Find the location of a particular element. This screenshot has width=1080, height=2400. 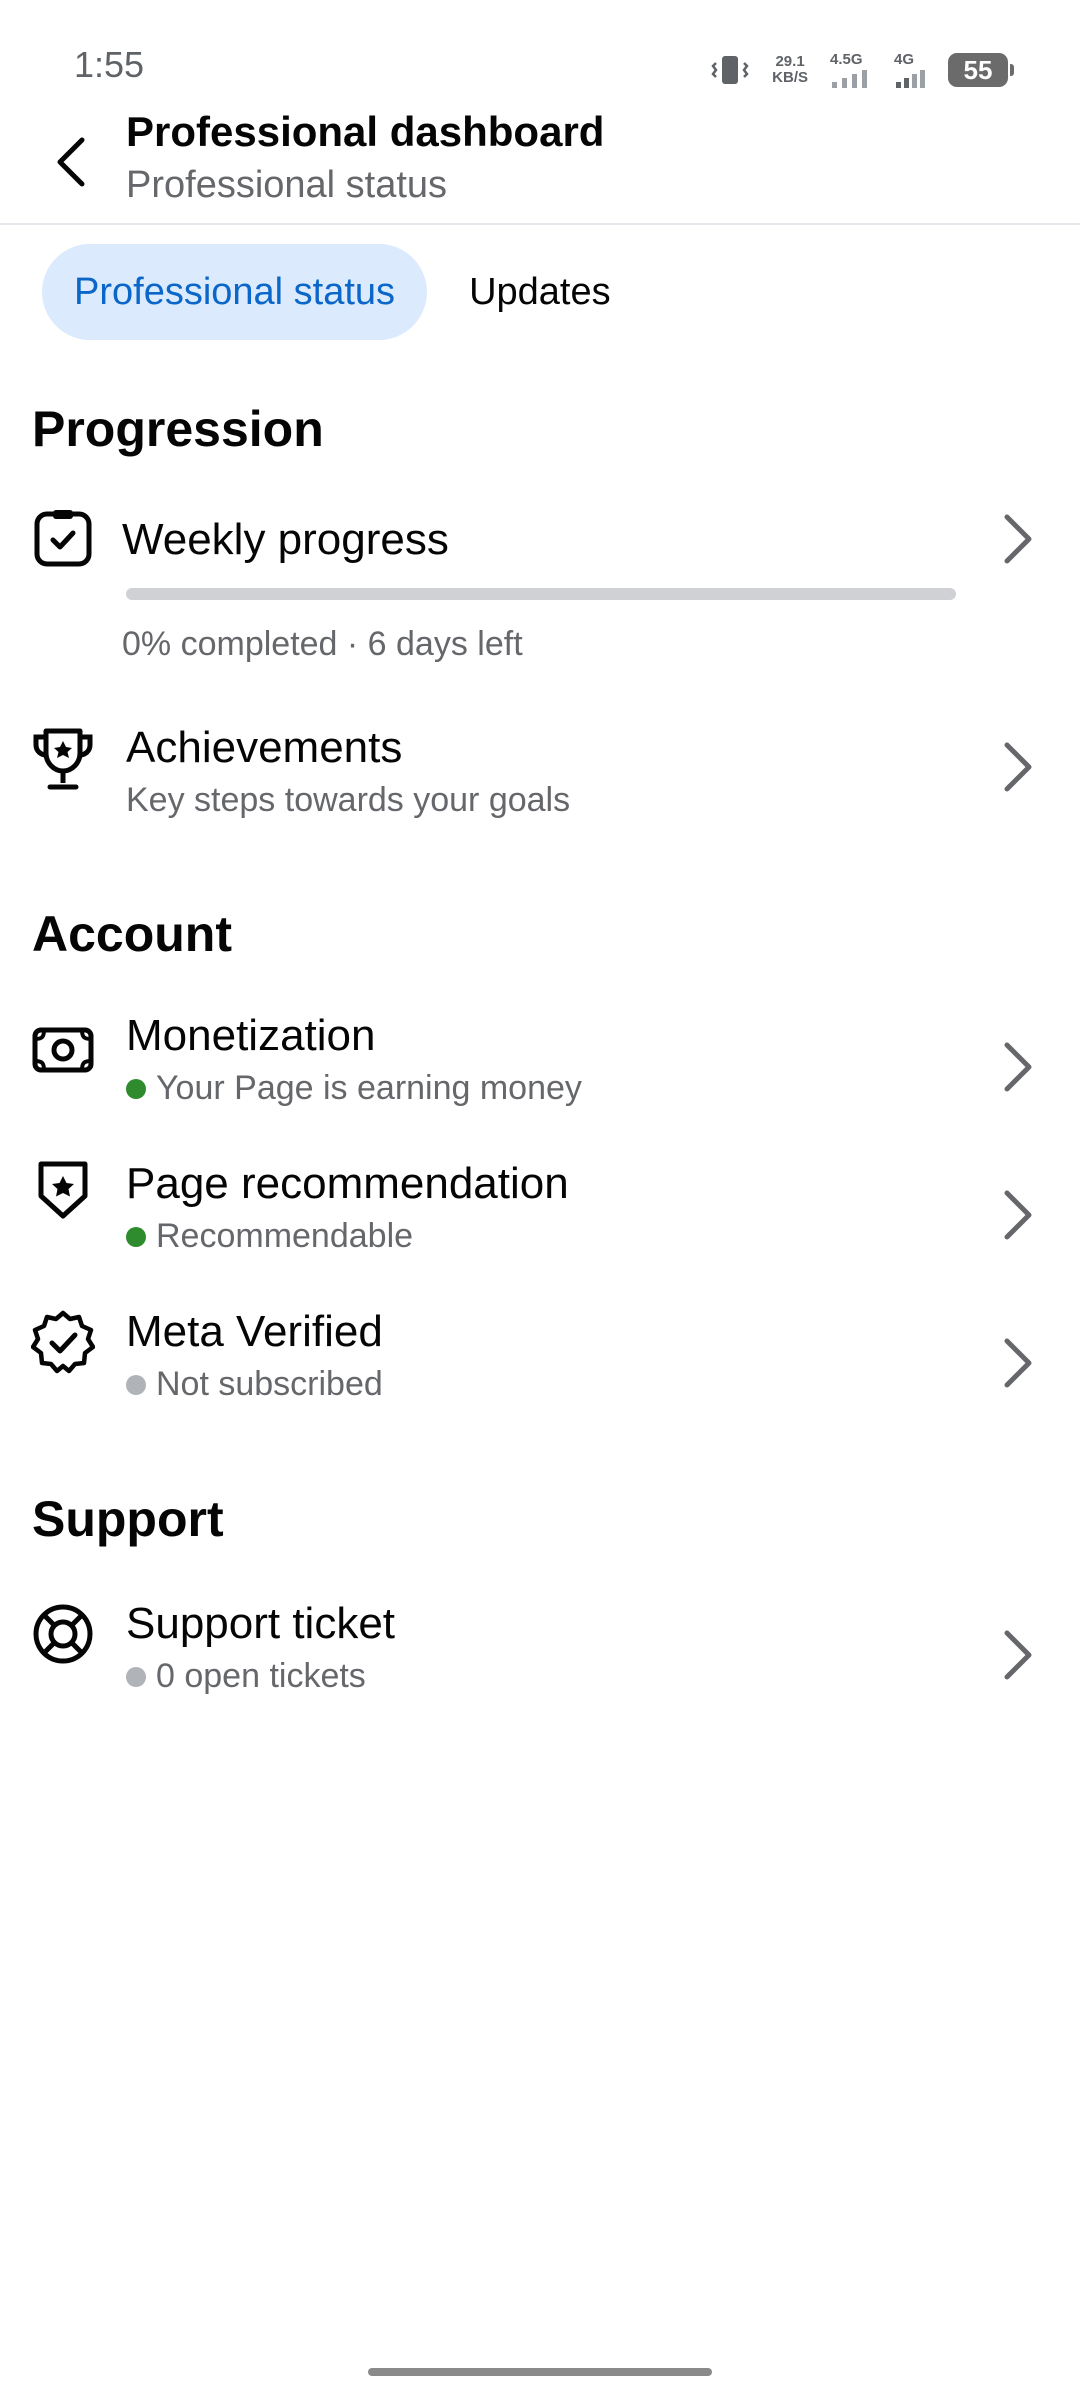

monetization-status: Your Page is earning money is located at coordinates (354, 1088).